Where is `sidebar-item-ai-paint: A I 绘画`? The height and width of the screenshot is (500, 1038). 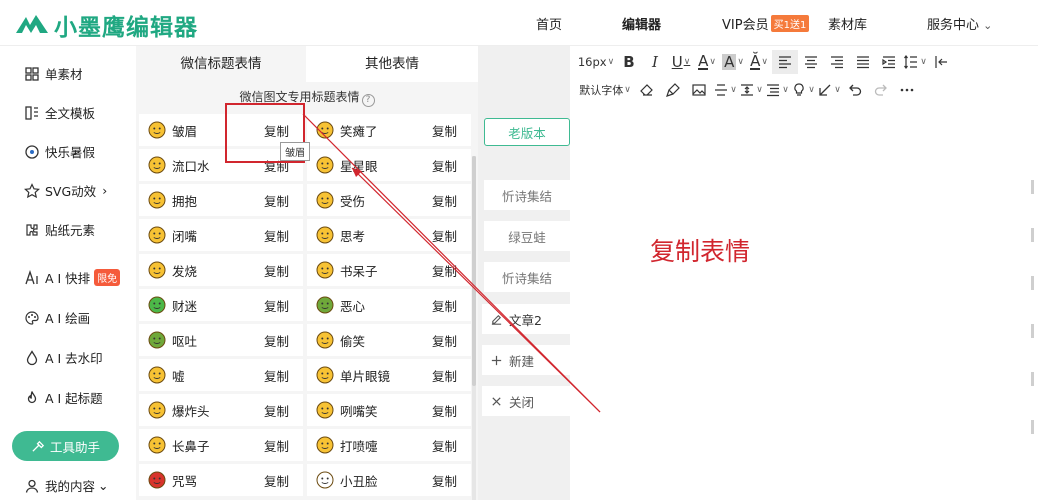
sidebar-item-ai-paint: A I 绘画 is located at coordinates (57, 317).